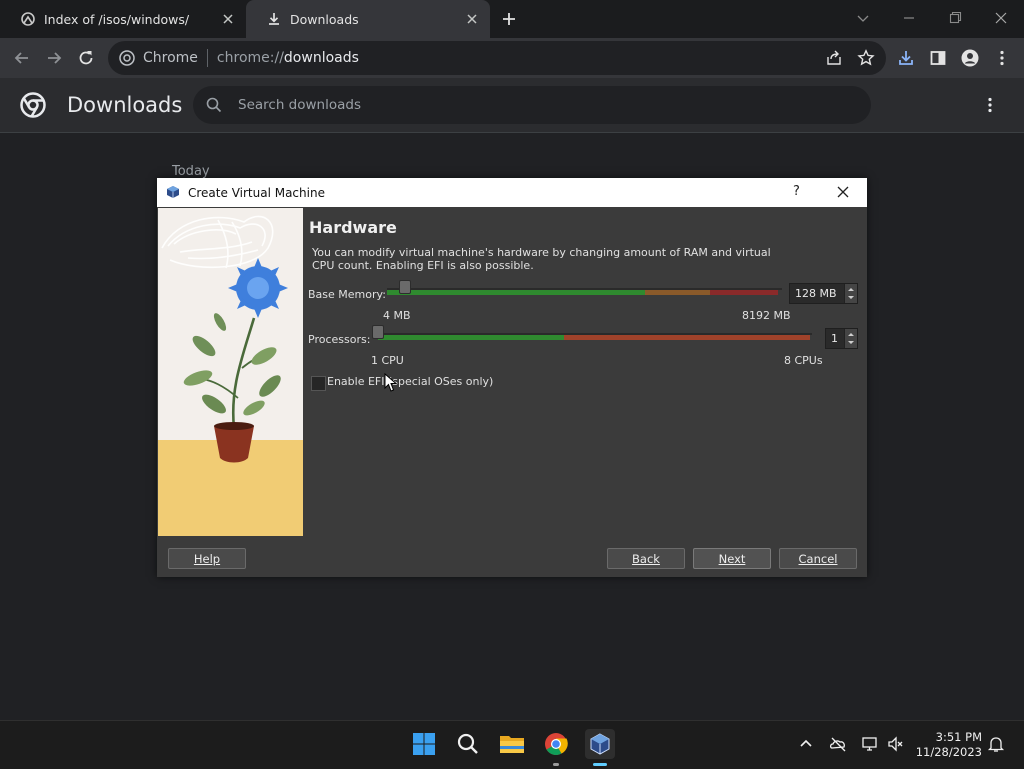 The width and height of the screenshot is (1024, 769). Describe the element at coordinates (28, 19) in the screenshot. I see `site-favicon-icon` at that location.